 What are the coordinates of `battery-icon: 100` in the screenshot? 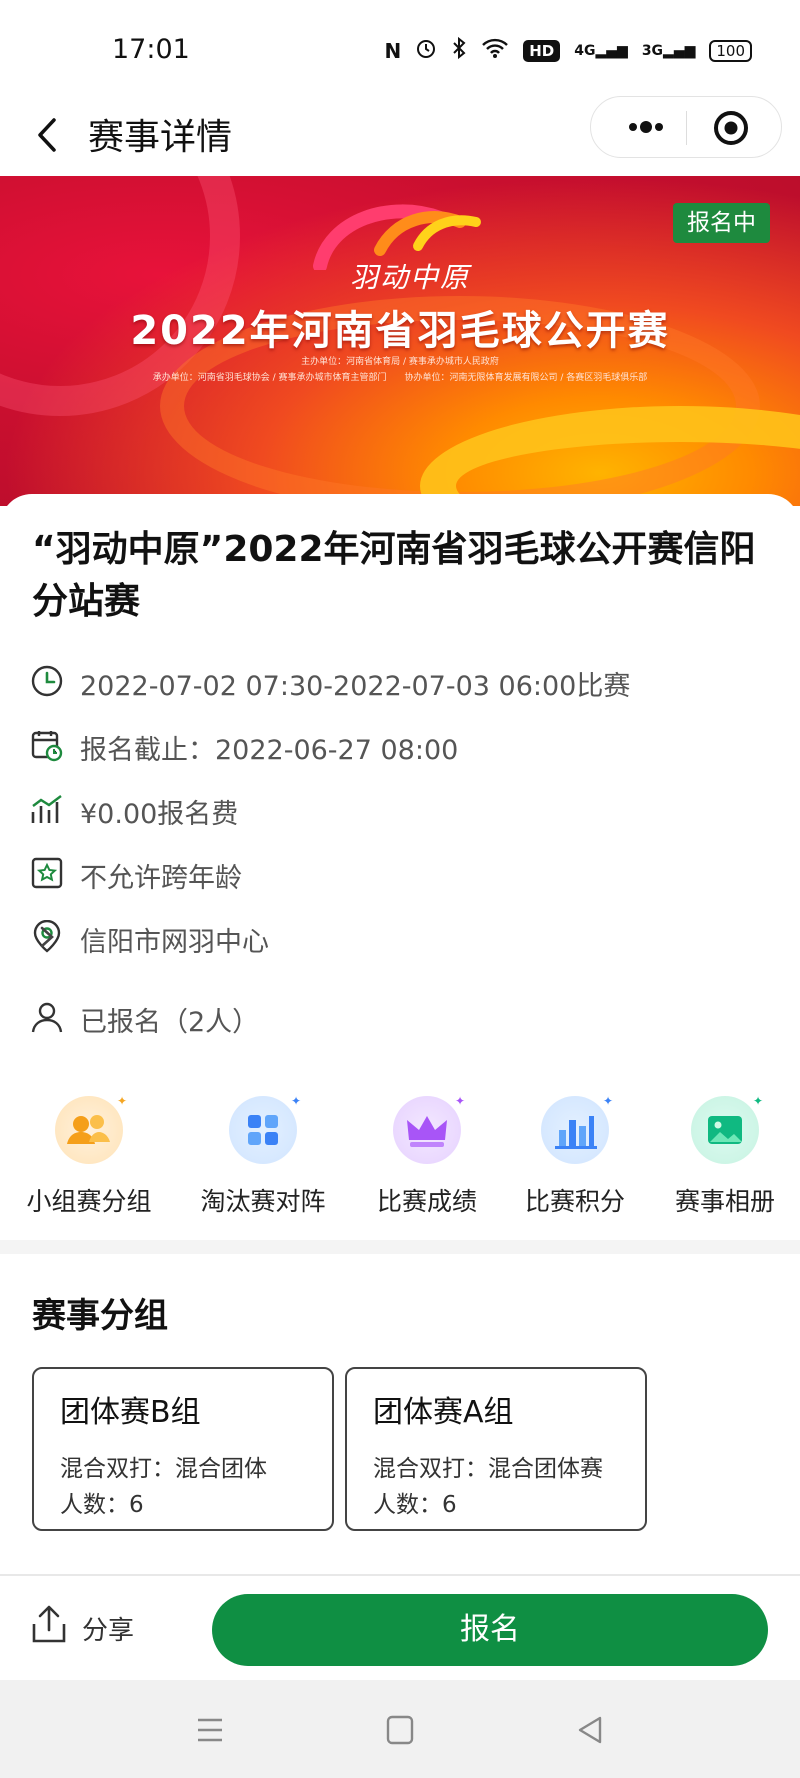 It's located at (730, 50).